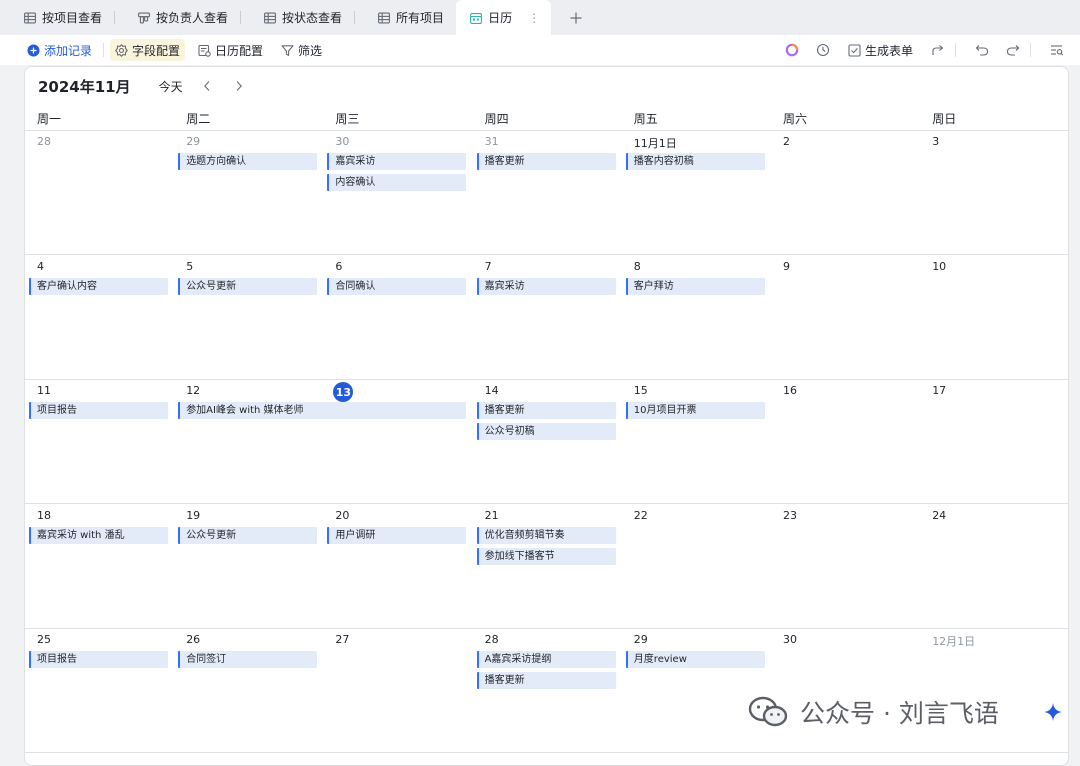 The width and height of the screenshot is (1080, 766). I want to click on tab-calendar: 日历 ⋮, so click(504, 17).